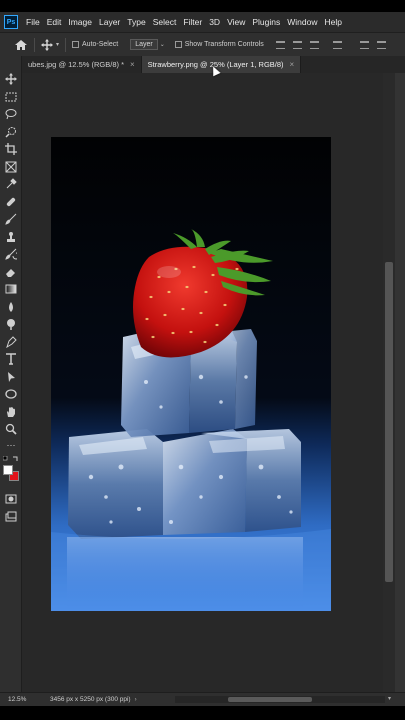 The height and width of the screenshot is (720, 405). Describe the element at coordinates (221, 64) in the screenshot. I see `tab-strawberry: Strawberry.png @ 25% (Layer 1, RGB/8) ×` at that location.